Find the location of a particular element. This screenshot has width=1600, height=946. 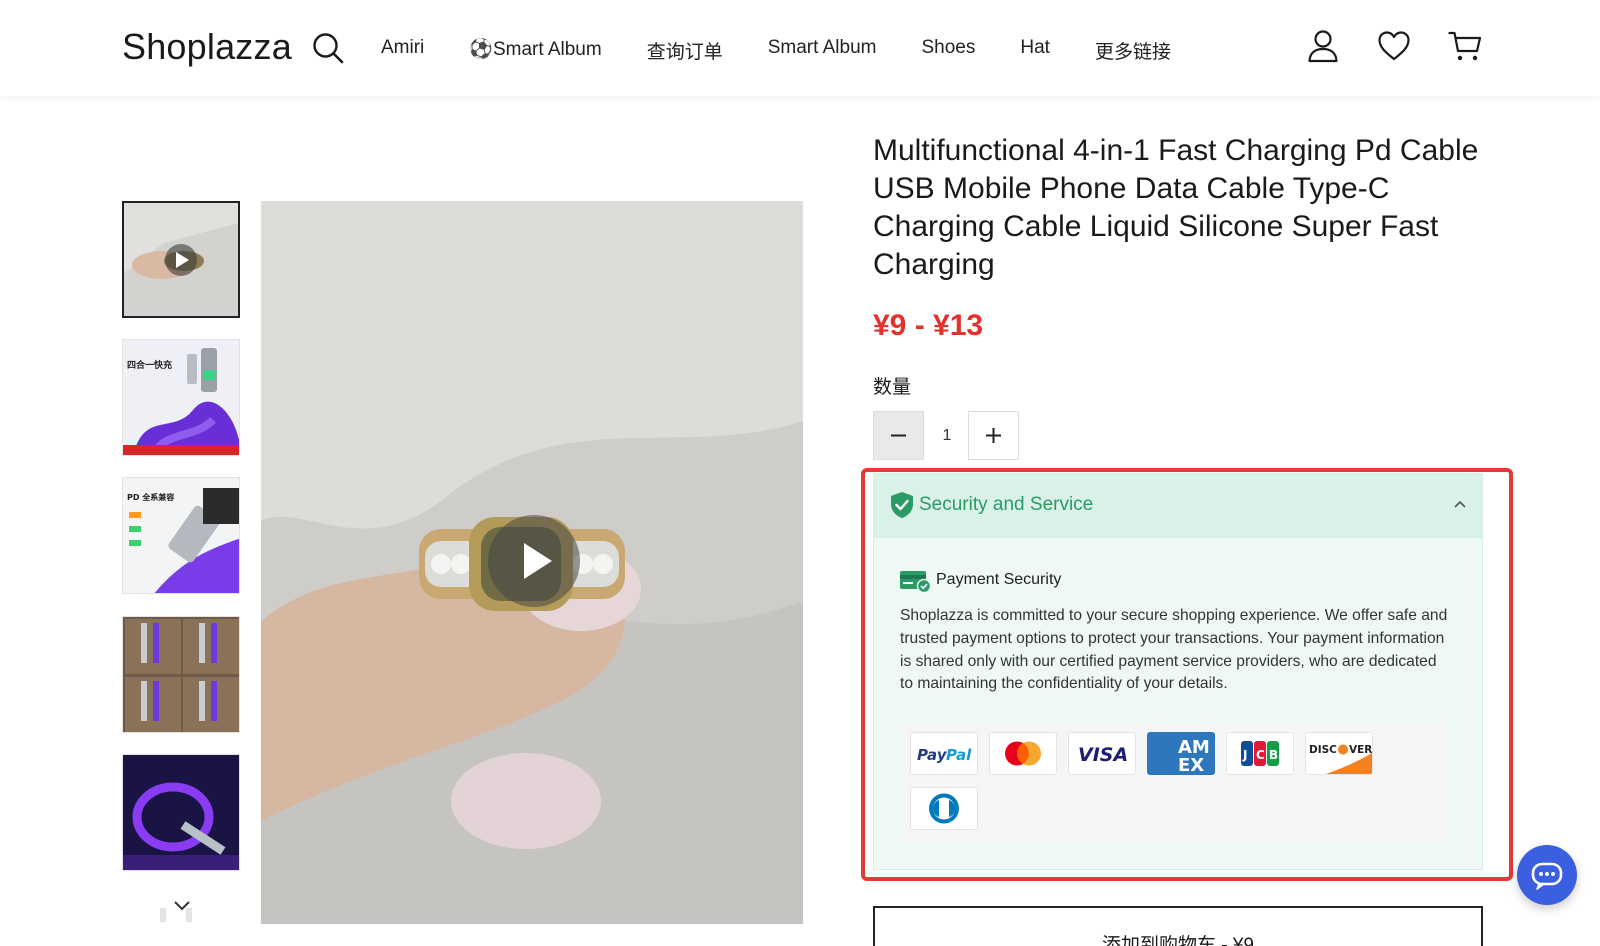

store-logo: Shoplazza is located at coordinates (207, 47).